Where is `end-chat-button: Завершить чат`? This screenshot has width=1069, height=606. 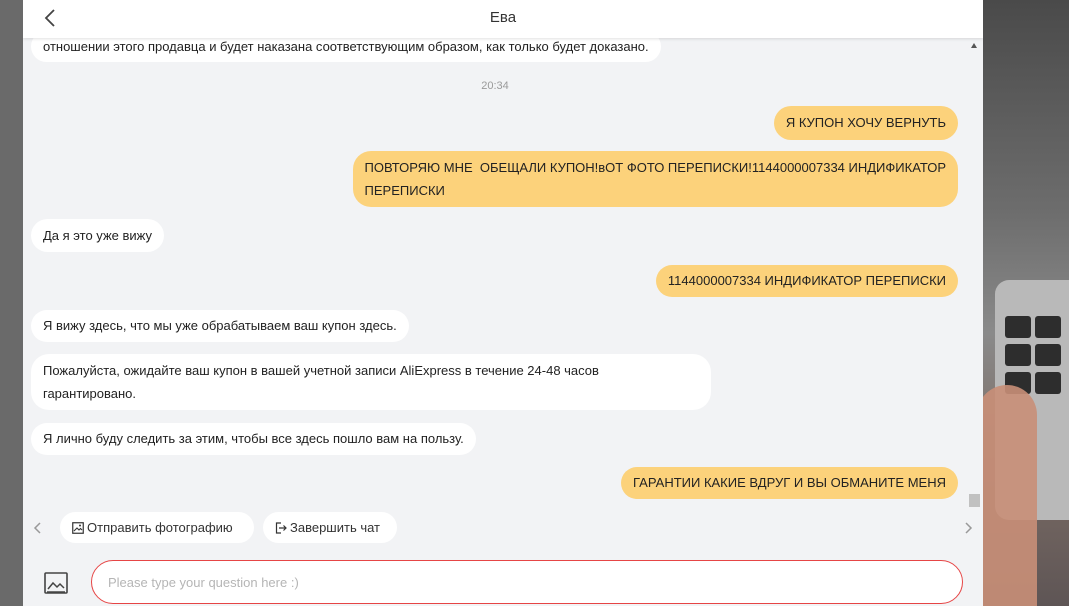
end-chat-button: Завершить чат is located at coordinates (330, 527).